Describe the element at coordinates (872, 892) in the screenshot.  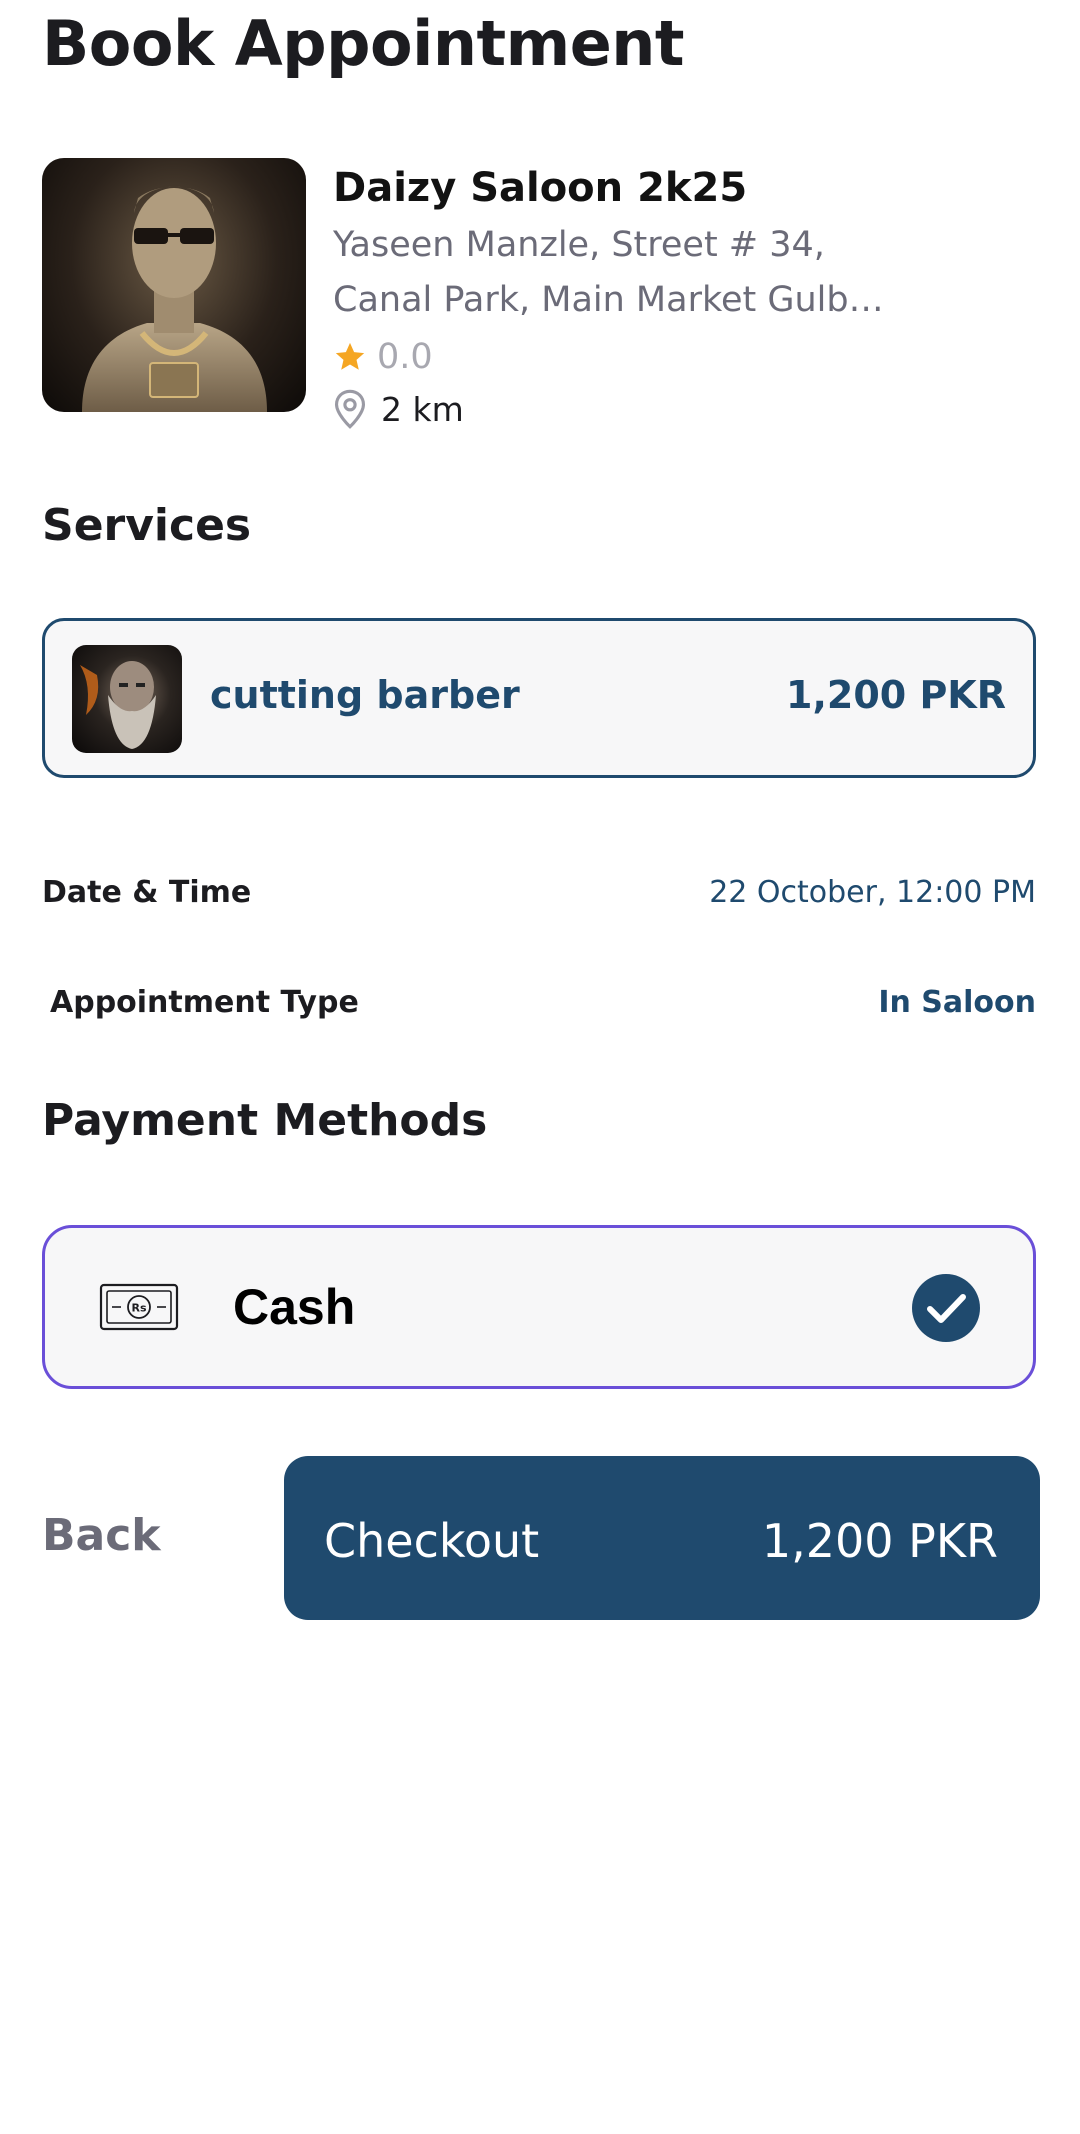
I see `date-time-value: 22 October, 12:00 PM` at that location.